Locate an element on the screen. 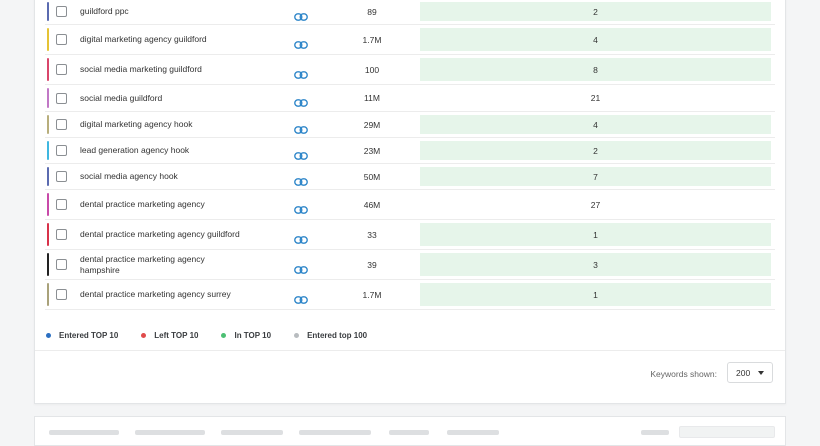  volume-value: 33 is located at coordinates (372, 234).